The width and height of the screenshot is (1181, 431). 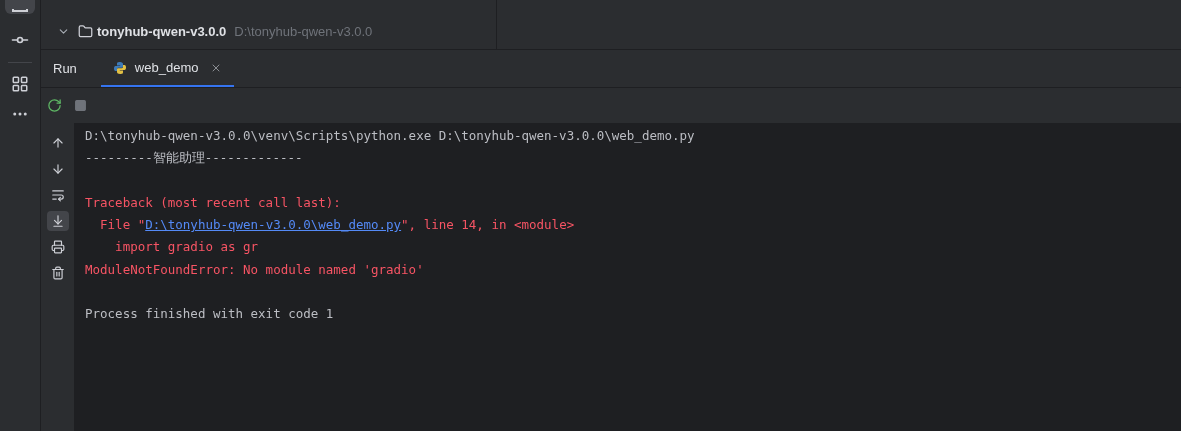 I want to click on run-label: Run, so click(x=65, y=68).